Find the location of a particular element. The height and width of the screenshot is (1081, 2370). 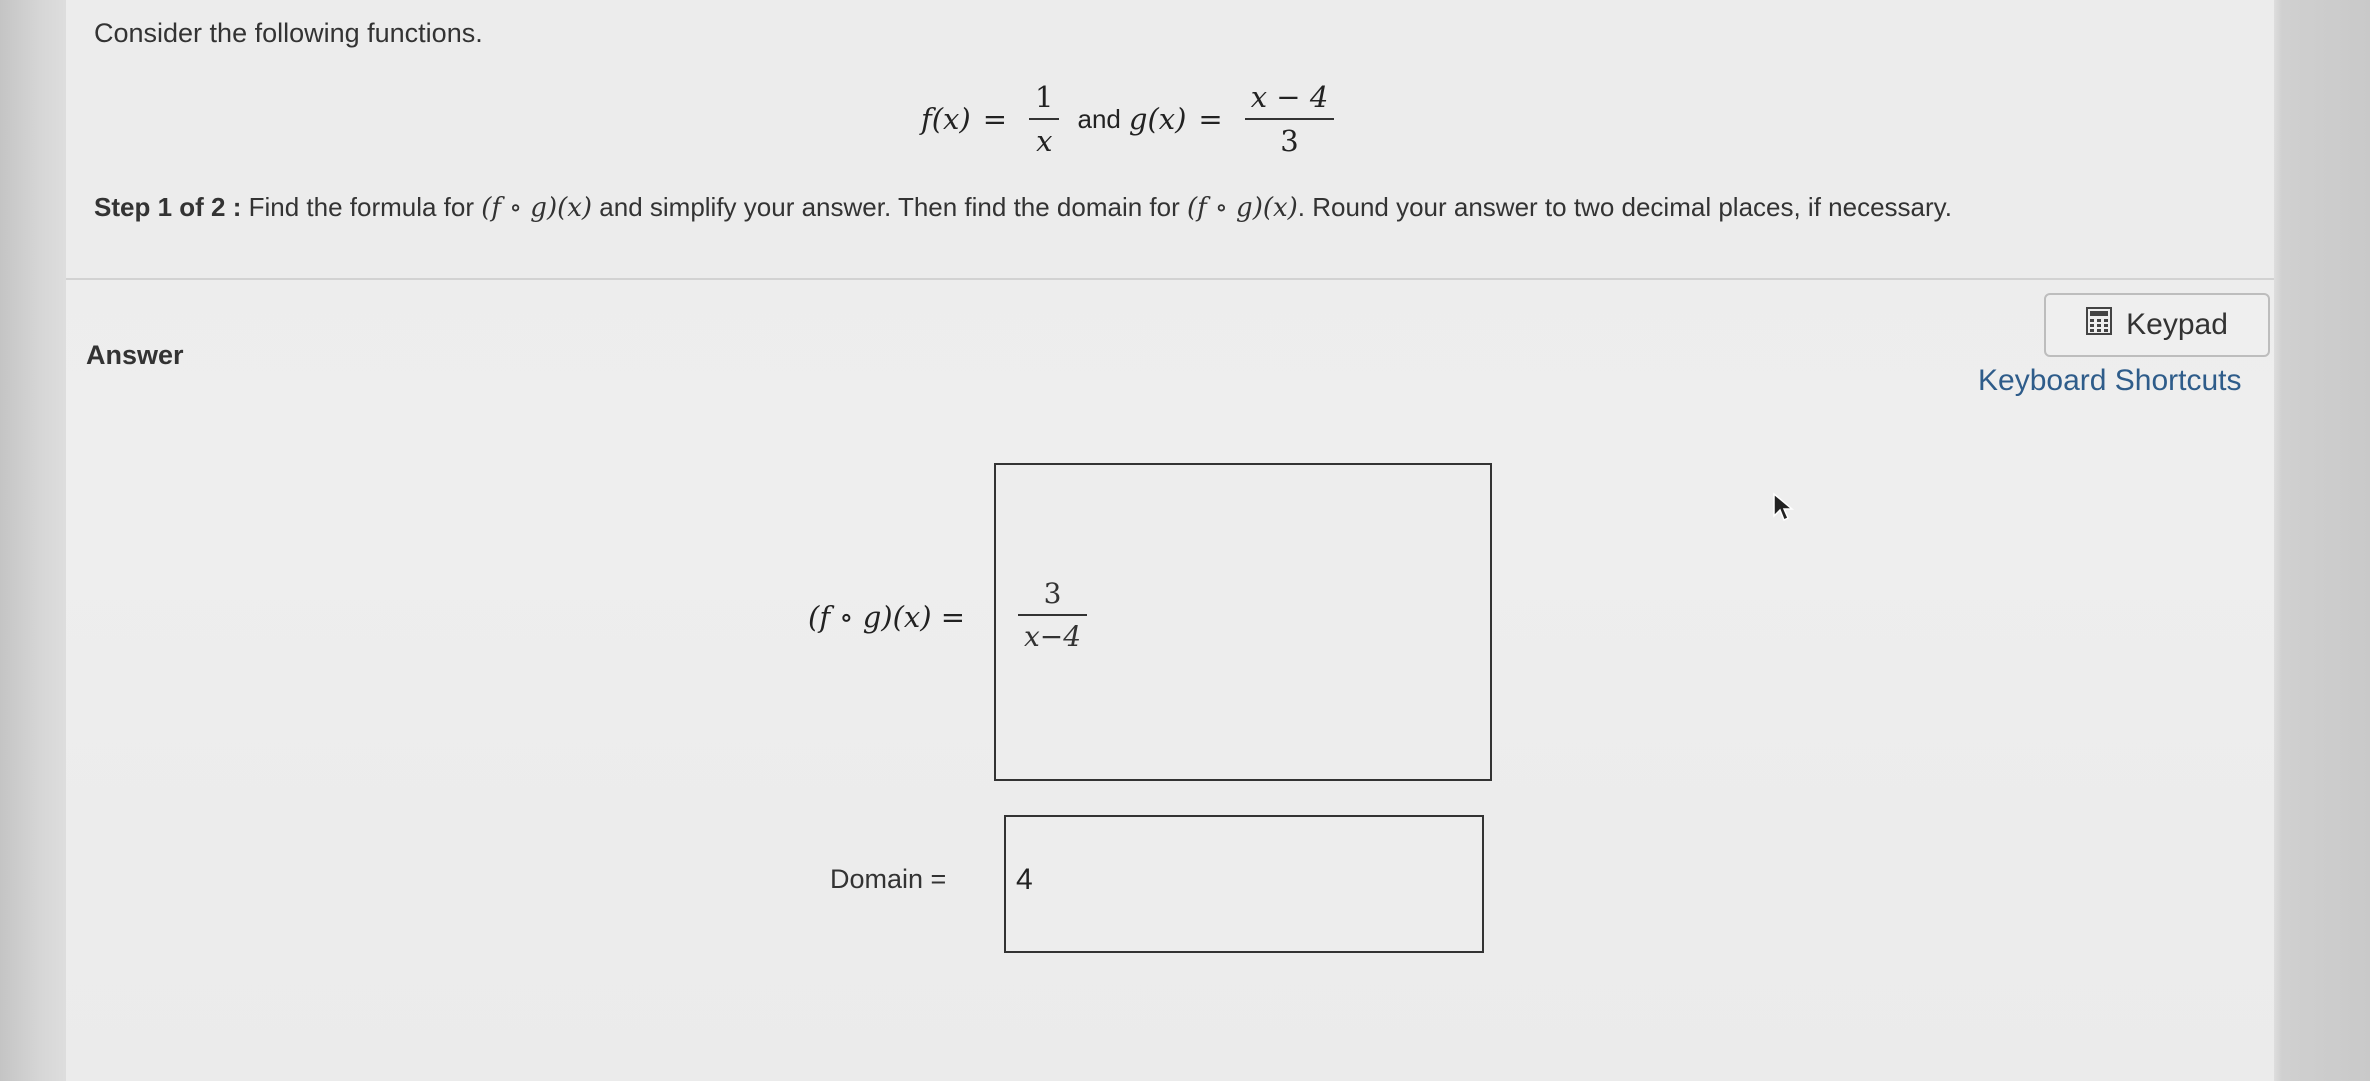

keypad-button: Keypad is located at coordinates (2157, 325).